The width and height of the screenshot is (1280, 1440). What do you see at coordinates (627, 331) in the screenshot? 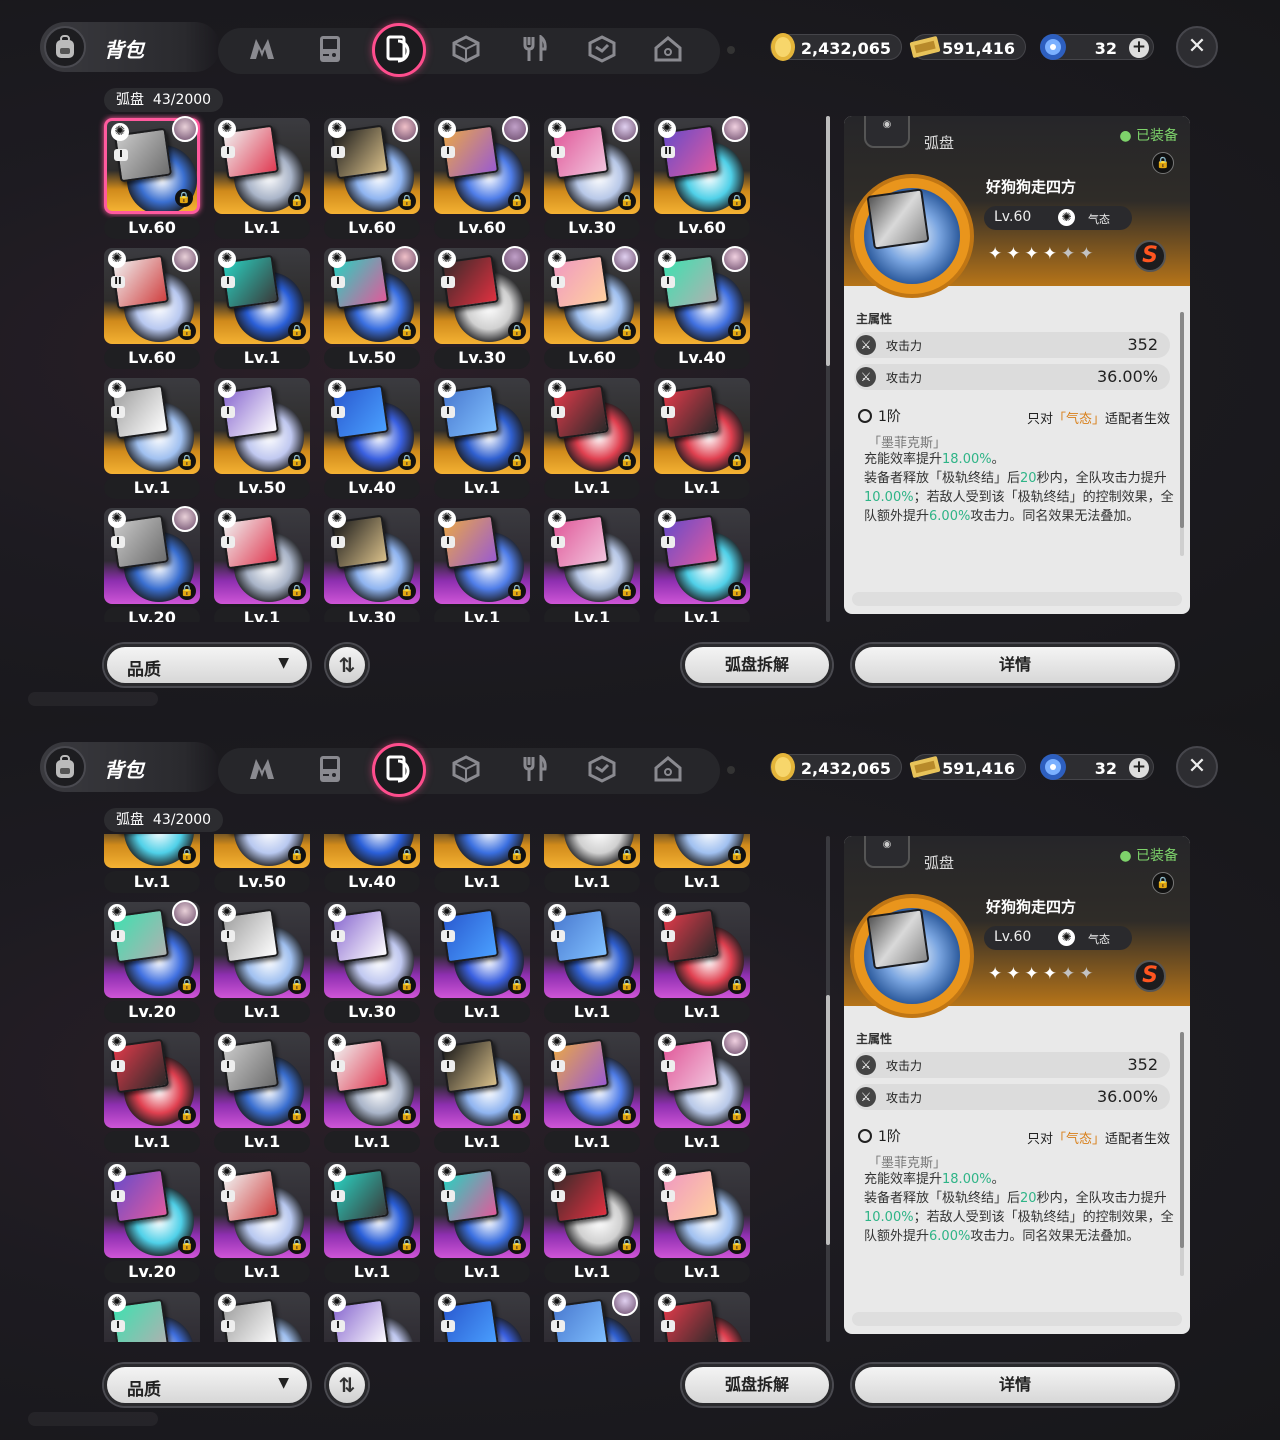
I see `lock-icon: 🔒` at bounding box center [627, 331].